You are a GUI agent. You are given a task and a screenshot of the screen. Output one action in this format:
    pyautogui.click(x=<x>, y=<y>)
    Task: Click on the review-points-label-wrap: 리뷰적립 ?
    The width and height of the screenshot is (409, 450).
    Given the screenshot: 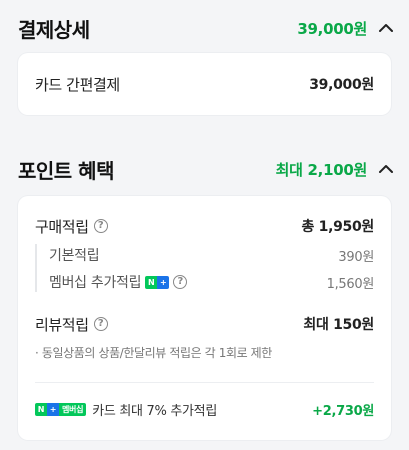 What is the action you would take?
    pyautogui.click(x=71, y=324)
    